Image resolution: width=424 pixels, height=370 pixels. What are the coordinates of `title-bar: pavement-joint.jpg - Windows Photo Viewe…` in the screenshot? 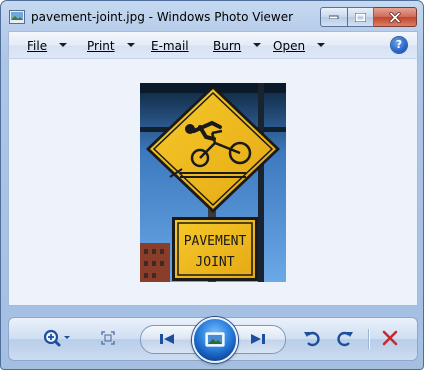 It's located at (212, 16).